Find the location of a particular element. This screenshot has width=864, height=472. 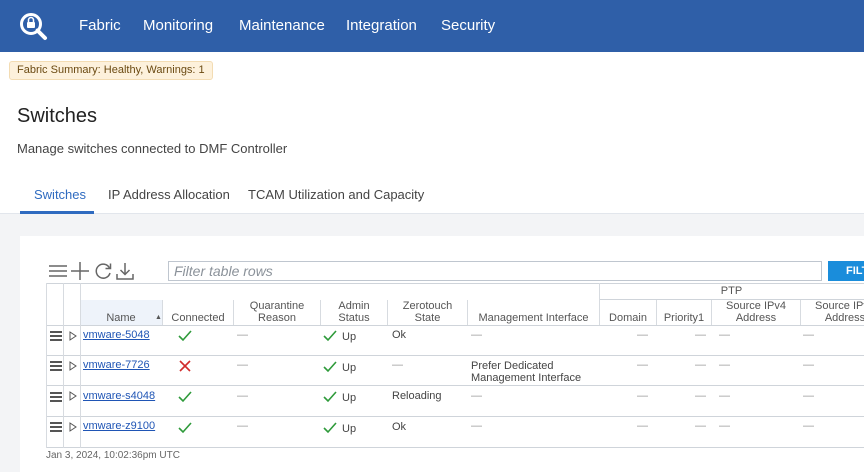

column-header-quarantine-line2: Reason is located at coordinates (277, 318).